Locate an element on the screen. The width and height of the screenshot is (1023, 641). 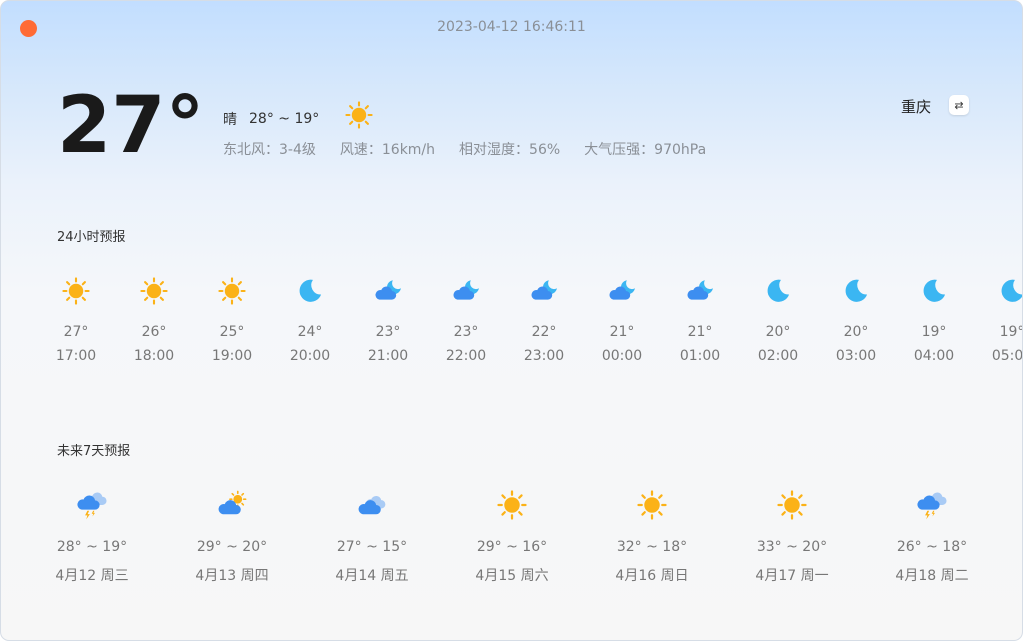
current-datetime: 2023-04-12 16:46:11 is located at coordinates (511, 27).